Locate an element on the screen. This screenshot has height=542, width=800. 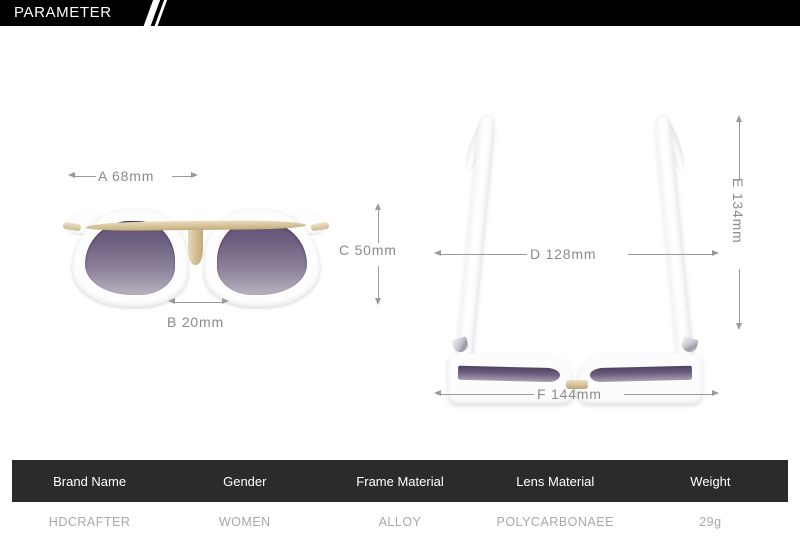
cell-frame-material: ALLOY is located at coordinates (400, 522).